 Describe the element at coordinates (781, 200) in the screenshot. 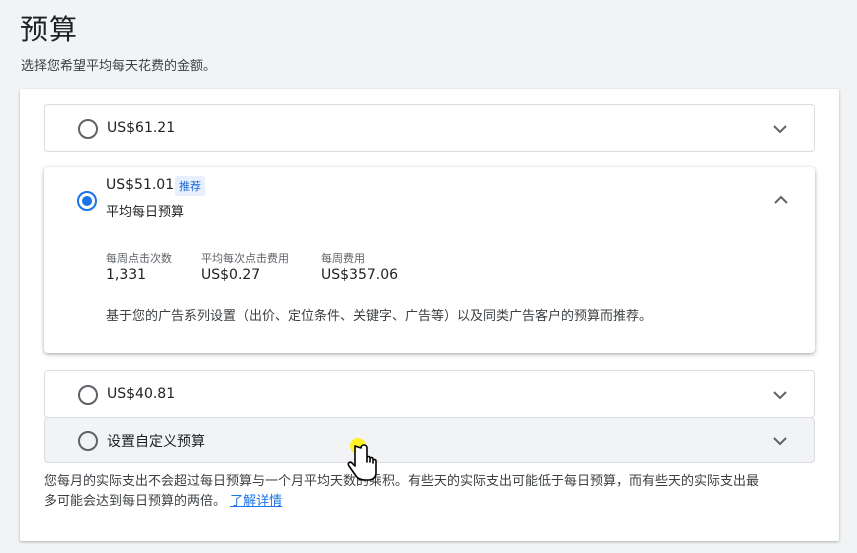

I see `chevron-up-icon` at that location.